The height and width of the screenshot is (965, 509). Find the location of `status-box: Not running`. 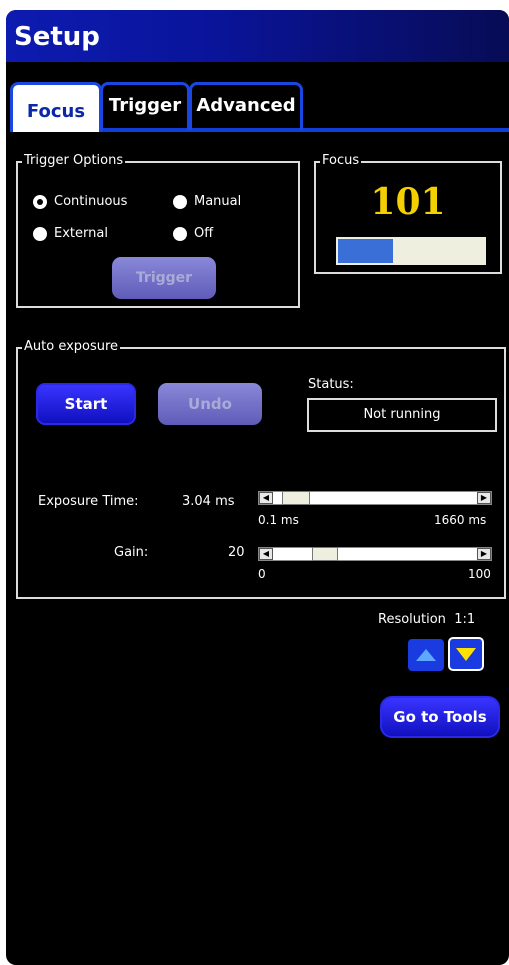

status-box: Not running is located at coordinates (402, 415).